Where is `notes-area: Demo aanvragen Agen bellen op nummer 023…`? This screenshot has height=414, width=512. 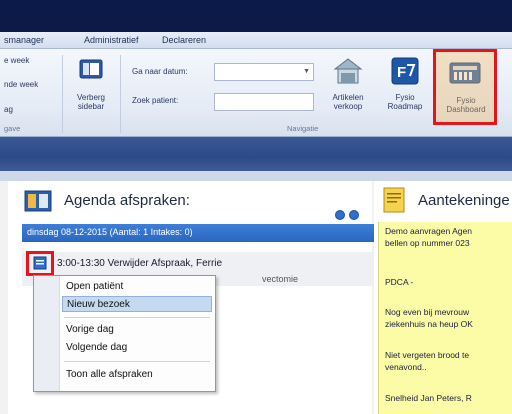 notes-area: Demo aanvragen Agen bellen op nummer 023… is located at coordinates (445, 318).